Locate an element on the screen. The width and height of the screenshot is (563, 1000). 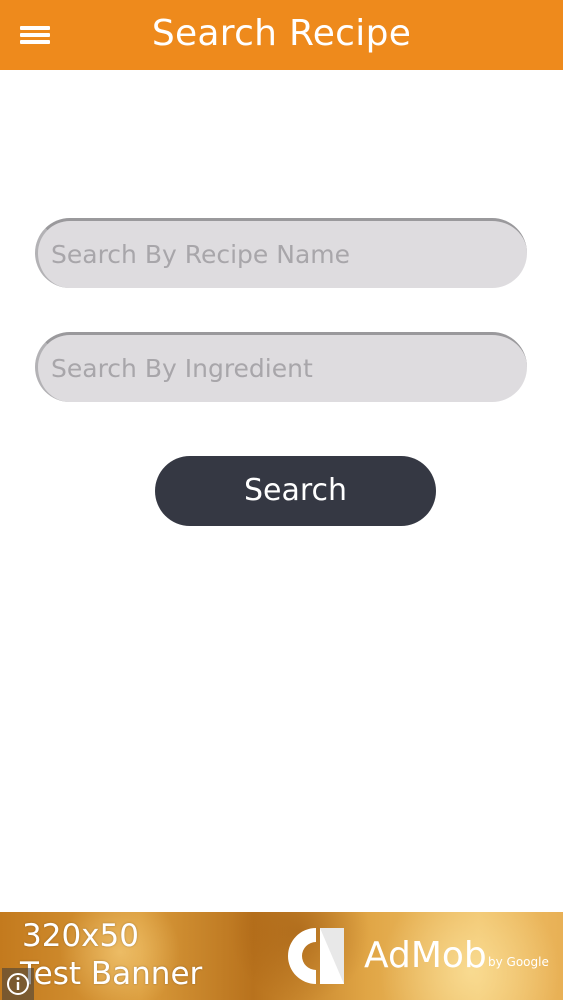
admob-brand-text: AdMob is located at coordinates (425, 955).